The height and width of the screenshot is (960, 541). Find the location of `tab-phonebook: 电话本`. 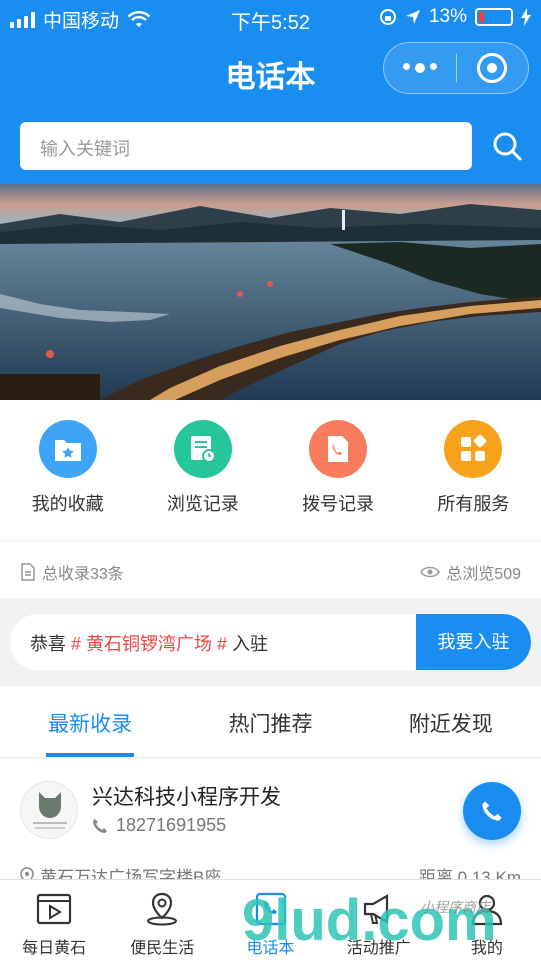

tab-phonebook: 电话本 is located at coordinates (270, 920).